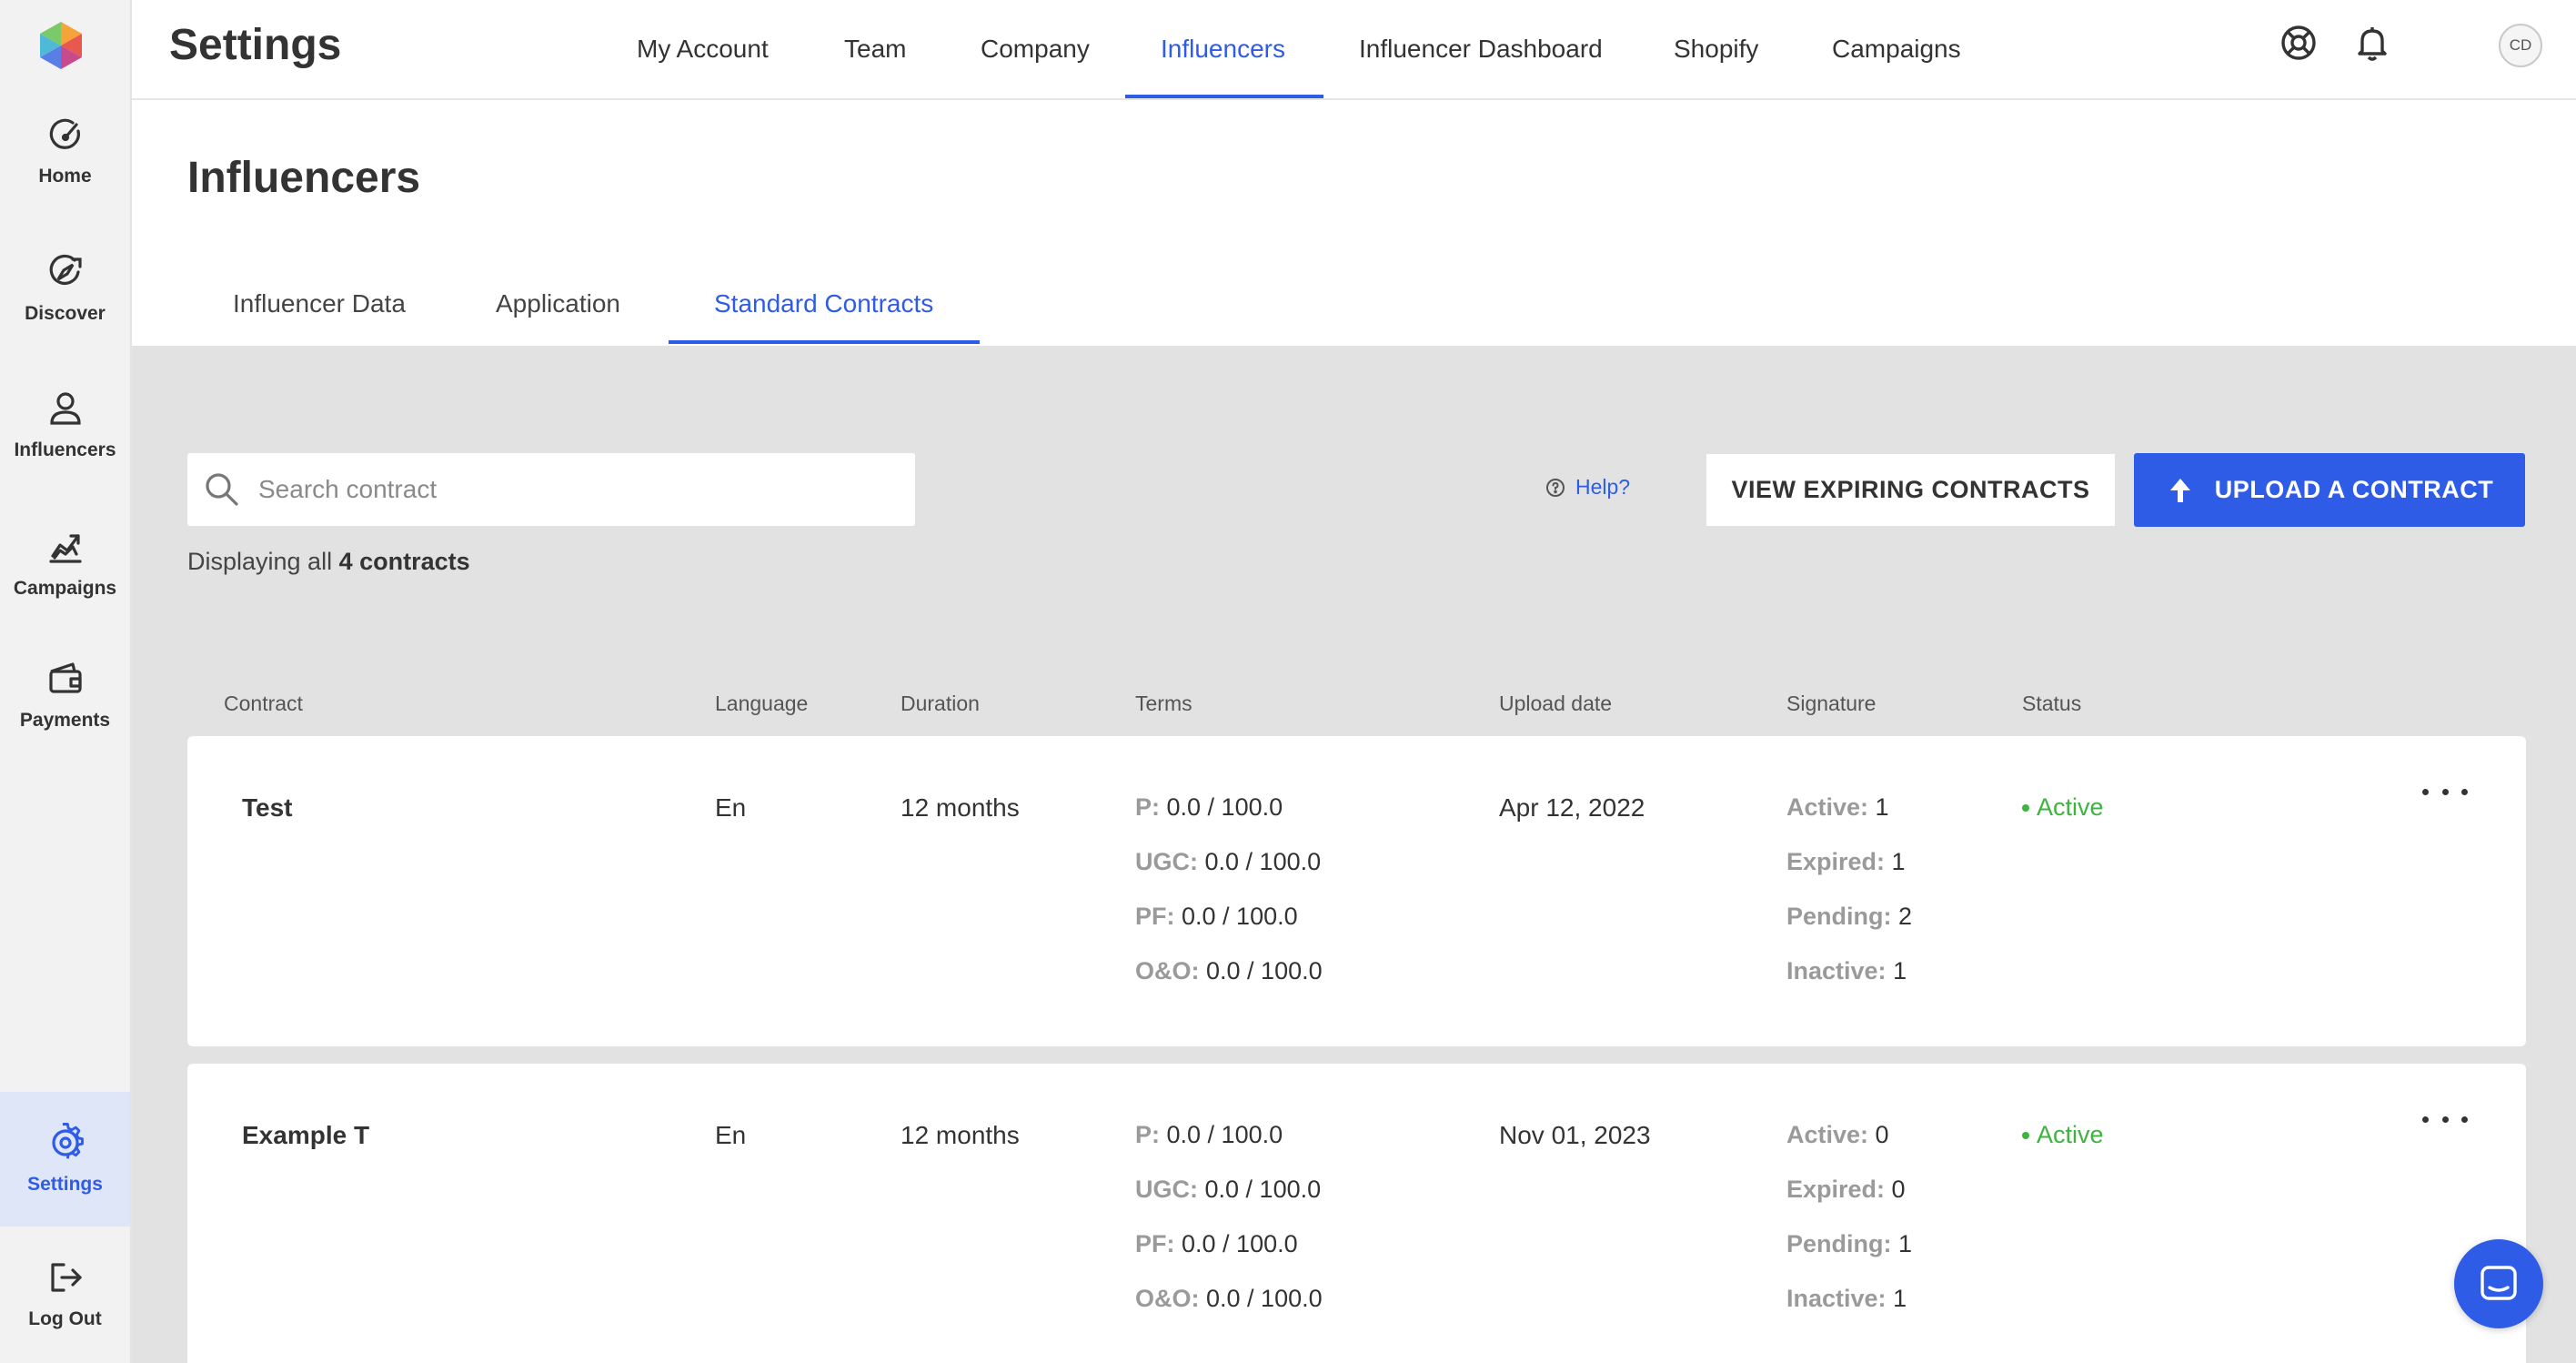 Image resolution: width=2576 pixels, height=1363 pixels. What do you see at coordinates (2354, 489) in the screenshot?
I see `upload-contract-label: UPLOAD A CONTRACT` at bounding box center [2354, 489].